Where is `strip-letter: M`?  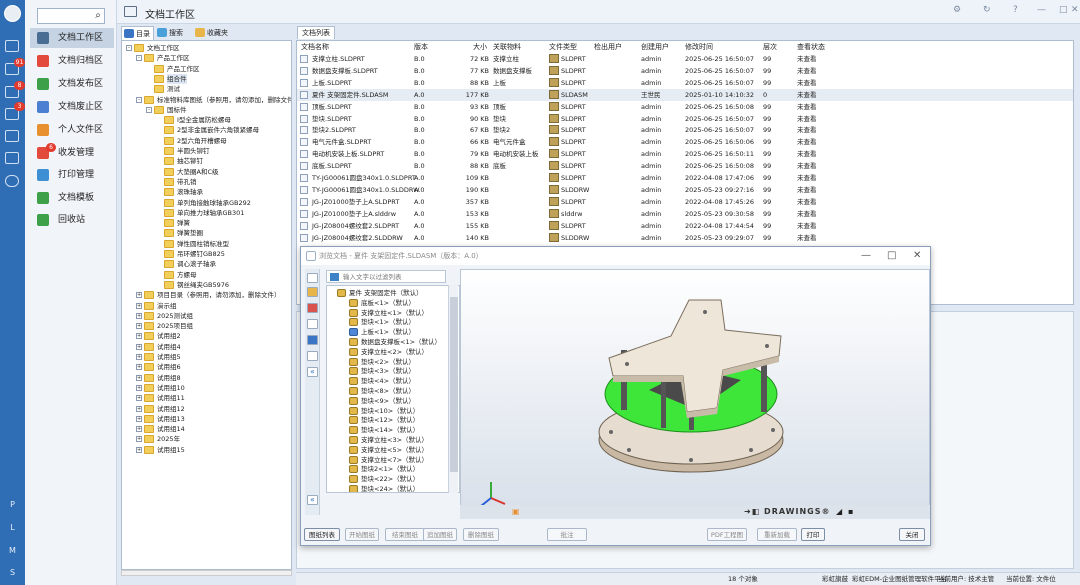
strip-letter: M is located at coordinates (12, 550).